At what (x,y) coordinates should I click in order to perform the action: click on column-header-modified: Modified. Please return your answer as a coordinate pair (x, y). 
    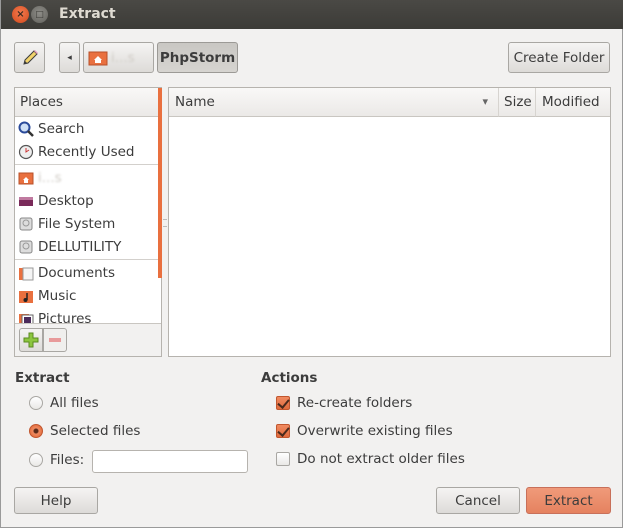
    Looking at the image, I should click on (573, 102).